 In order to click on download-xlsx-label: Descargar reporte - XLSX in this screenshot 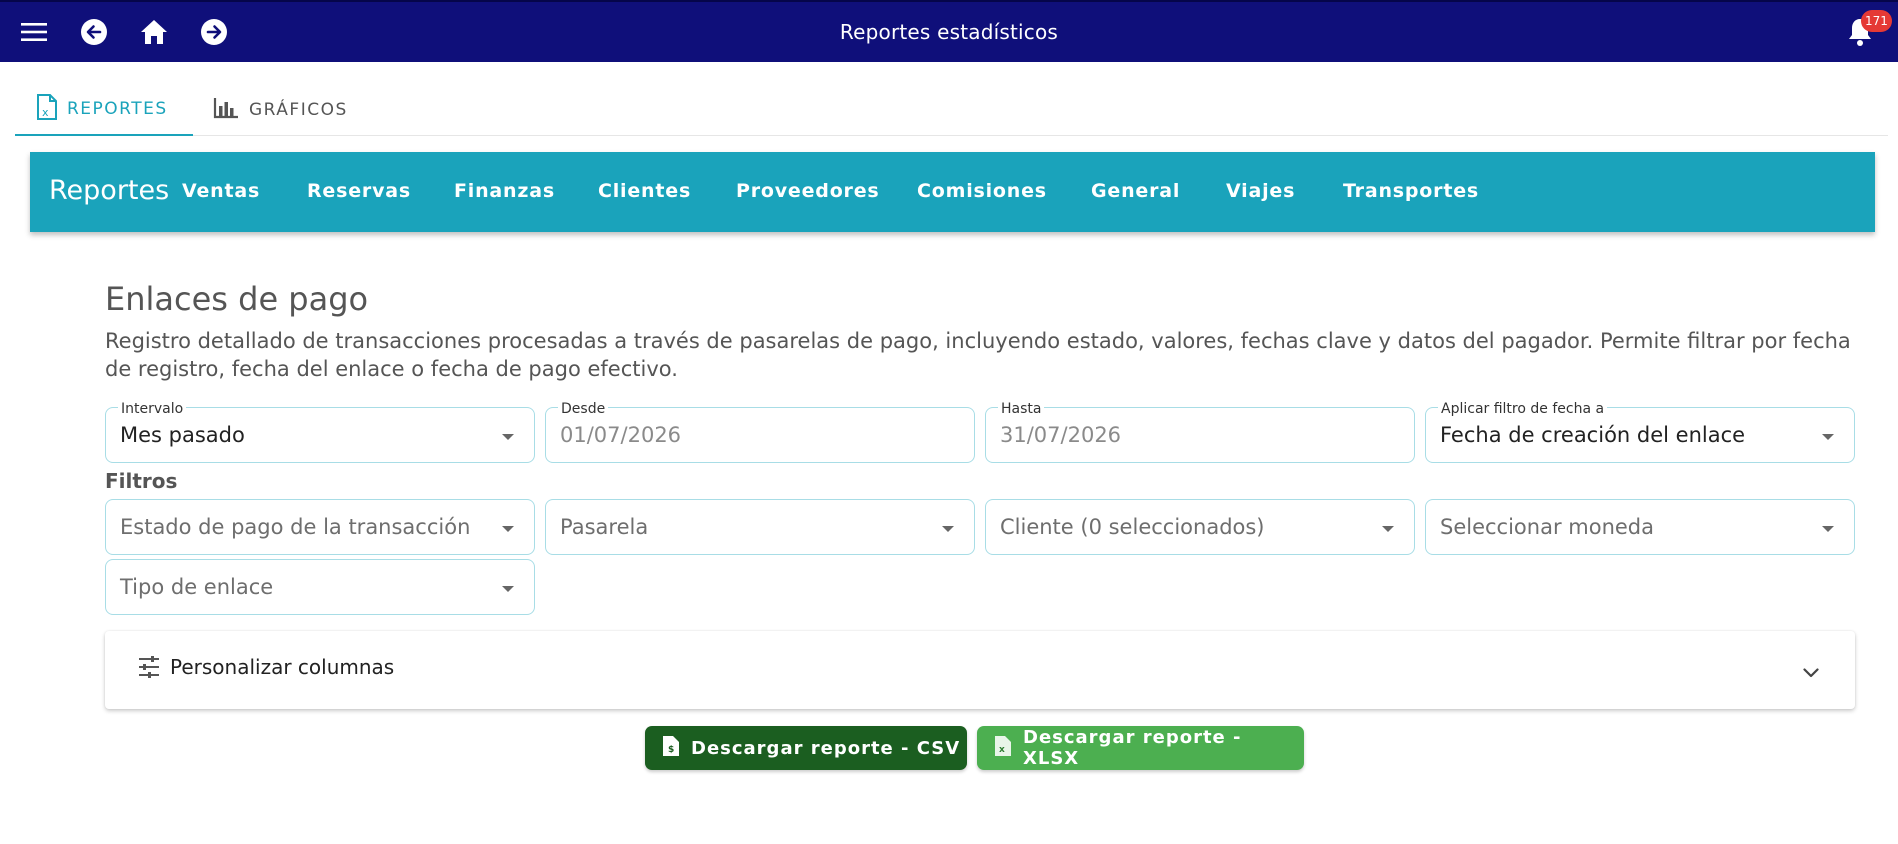, I will do `click(1132, 748)`.